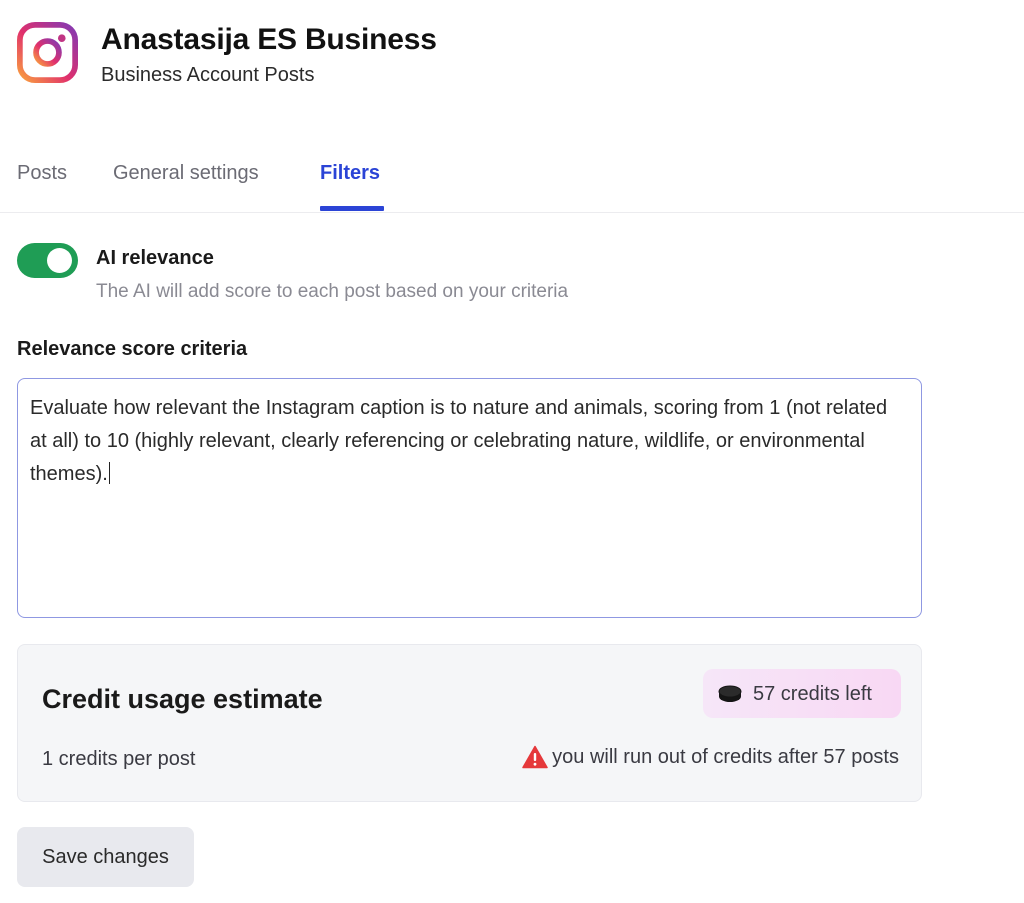 This screenshot has width=1024, height=903. I want to click on page-subtitle: Business Account Posts, so click(208, 75).